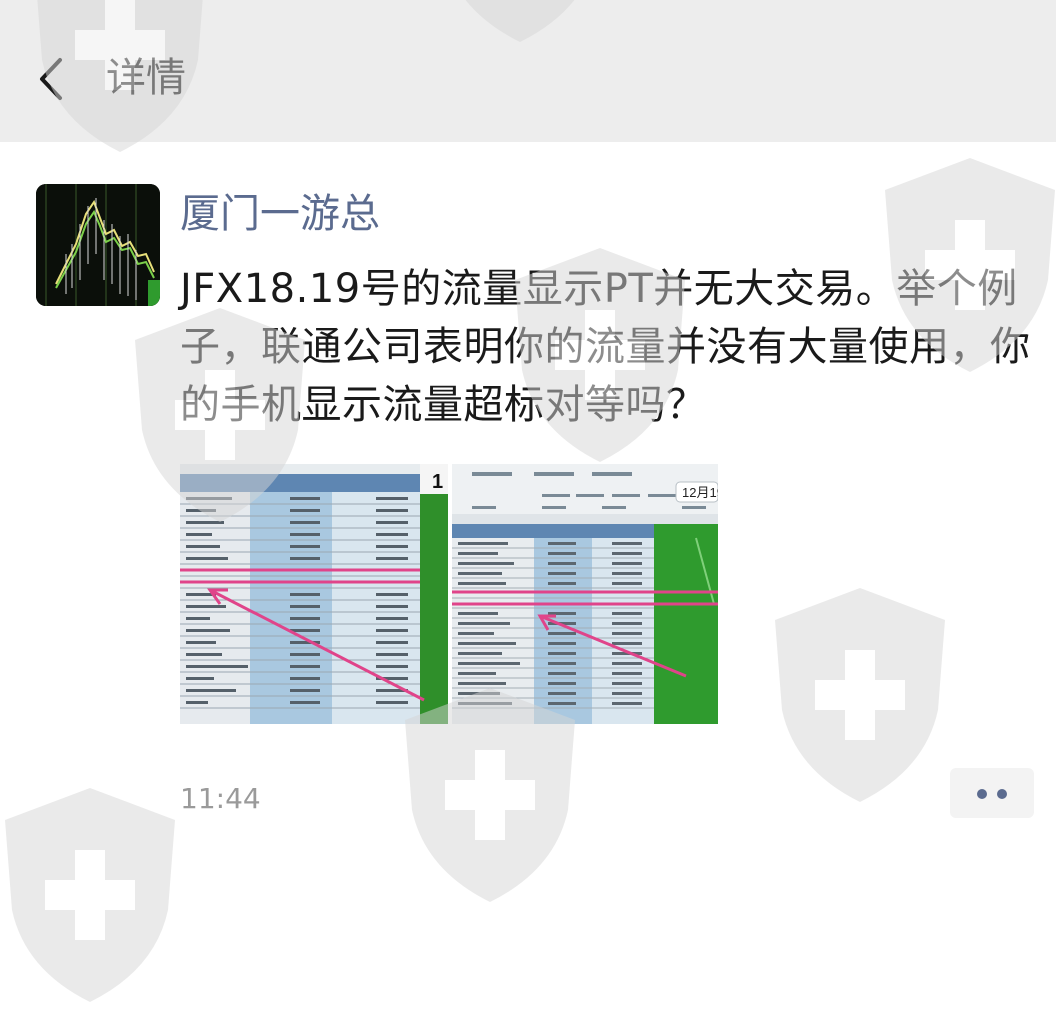  I want to click on photo-corner-label: 1, so click(437, 482).